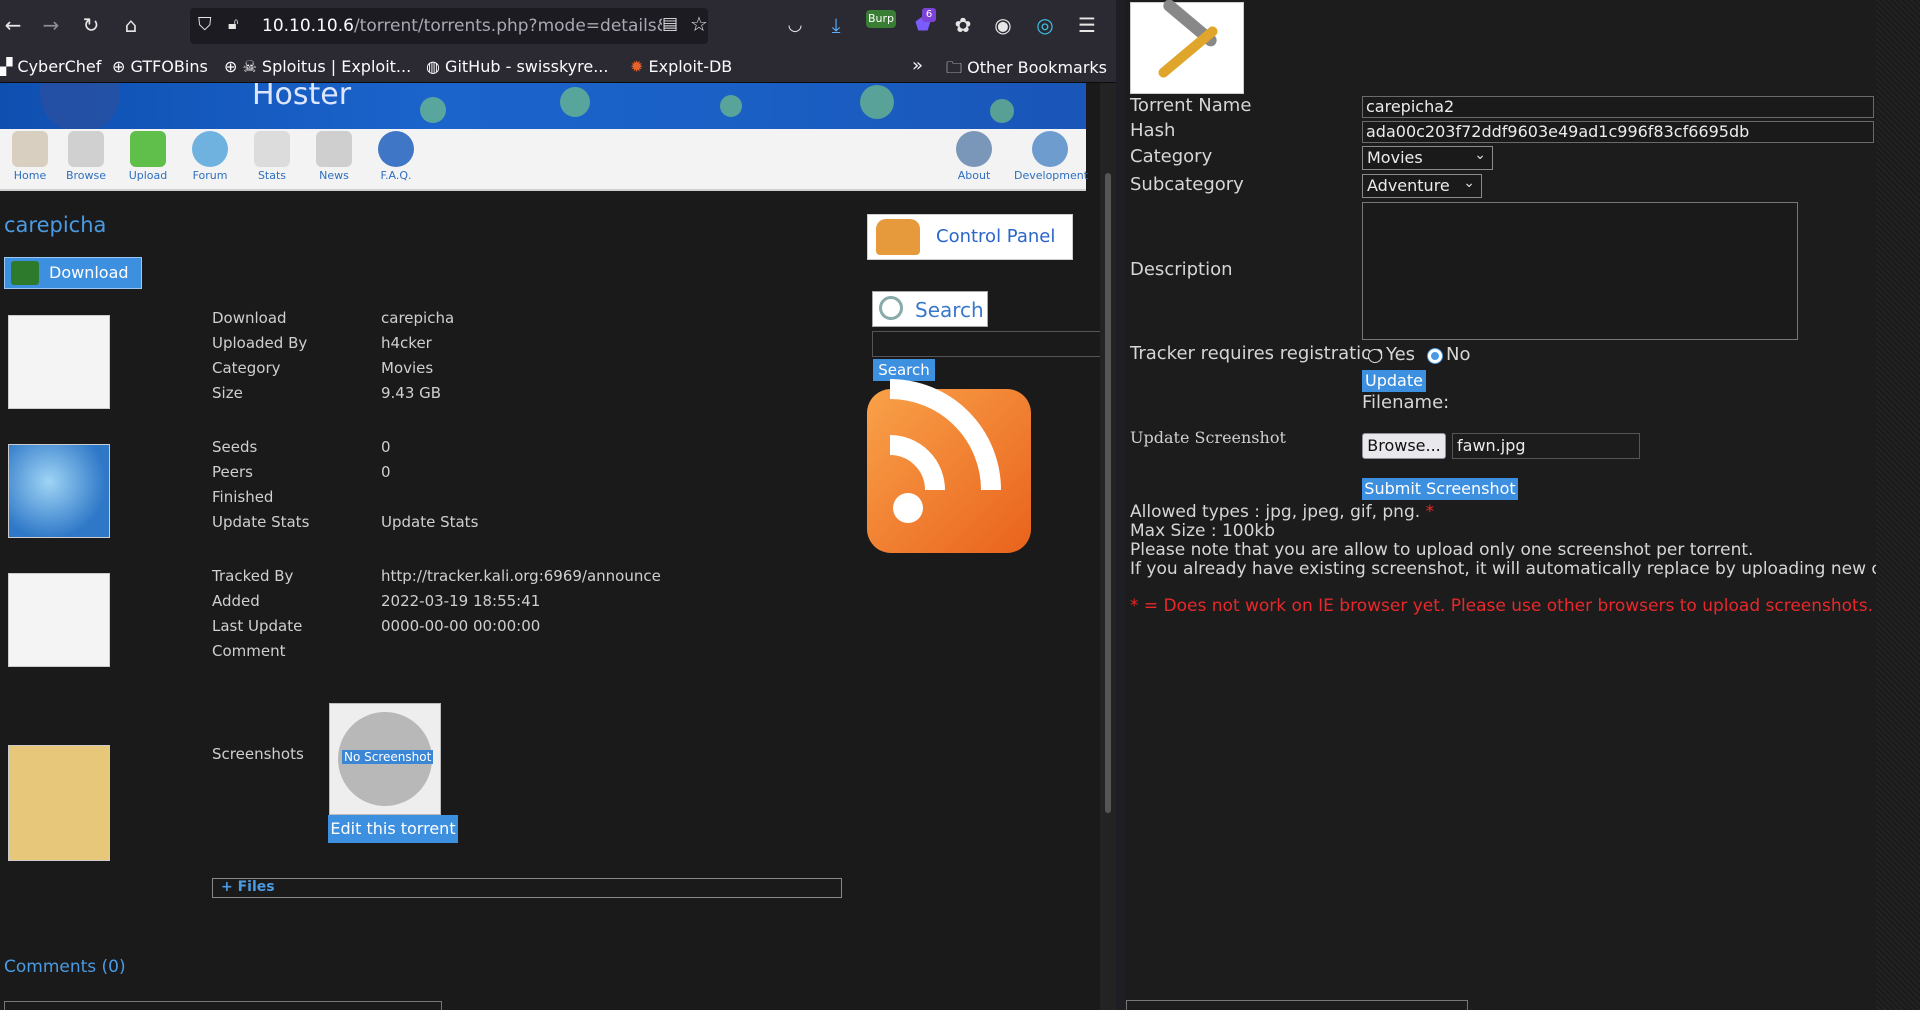  Describe the element at coordinates (929, 15) in the screenshot. I see `extension-badge: 6` at that location.